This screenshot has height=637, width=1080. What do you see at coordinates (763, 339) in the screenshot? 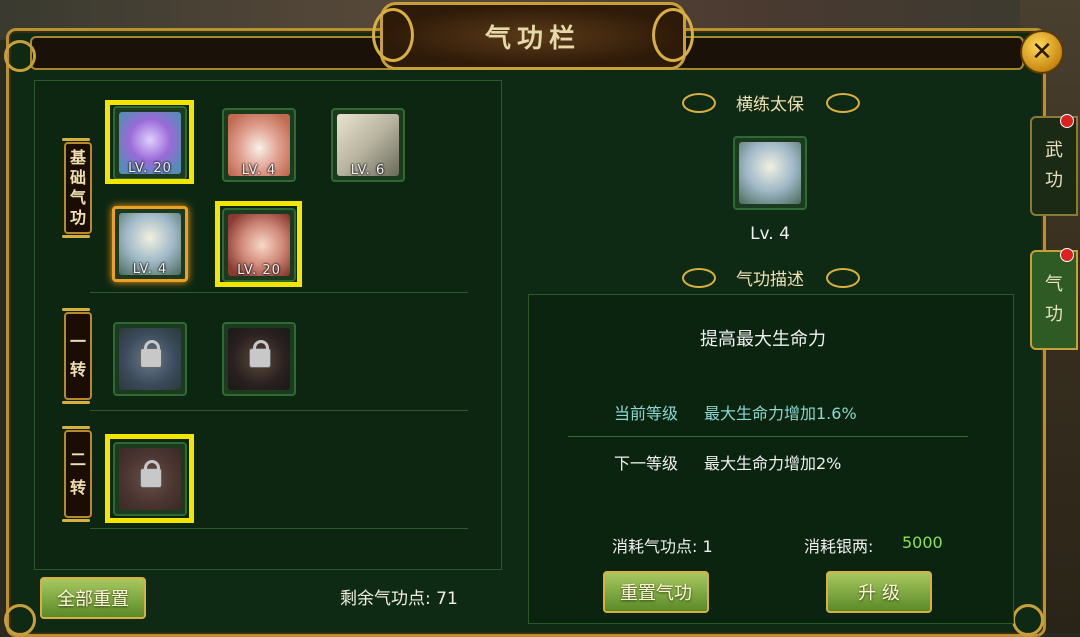
I see `description-title: 提高最大生命力` at bounding box center [763, 339].